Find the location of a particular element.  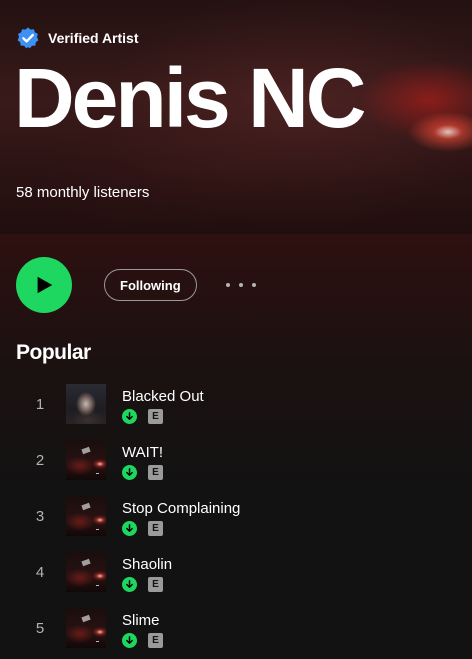

artist-name: Denis NC is located at coordinates (190, 98).